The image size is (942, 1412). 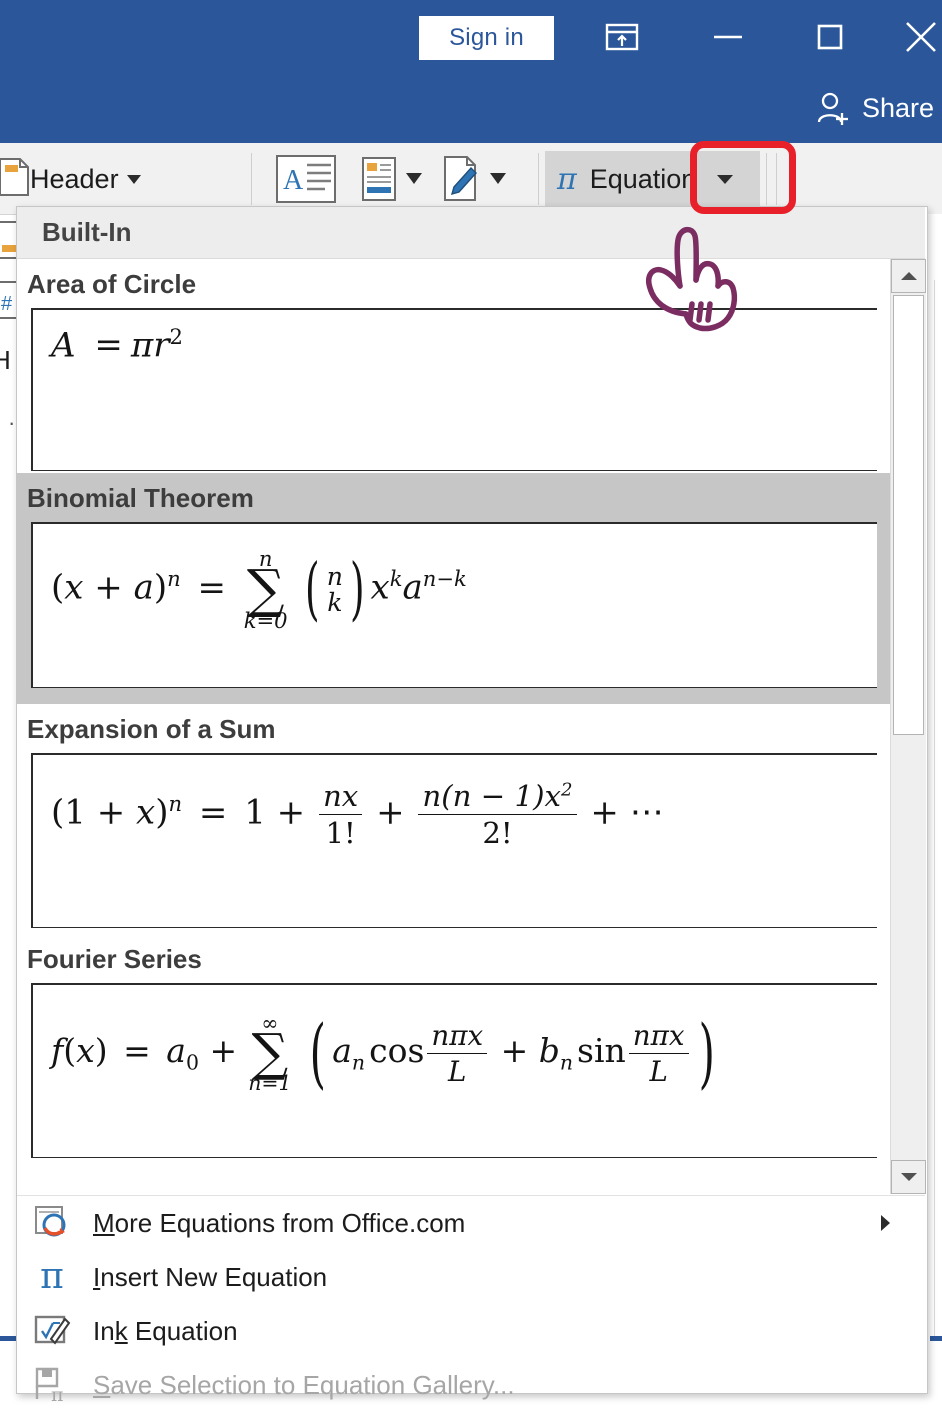 I want to click on group-left-paren: (, so click(x=317, y=1053).